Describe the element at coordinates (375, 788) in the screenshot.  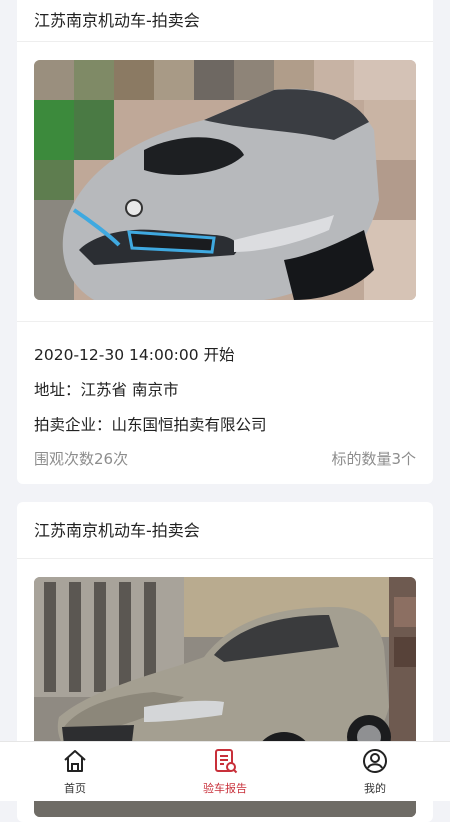
I see `tab-mine-label: 我的` at that location.